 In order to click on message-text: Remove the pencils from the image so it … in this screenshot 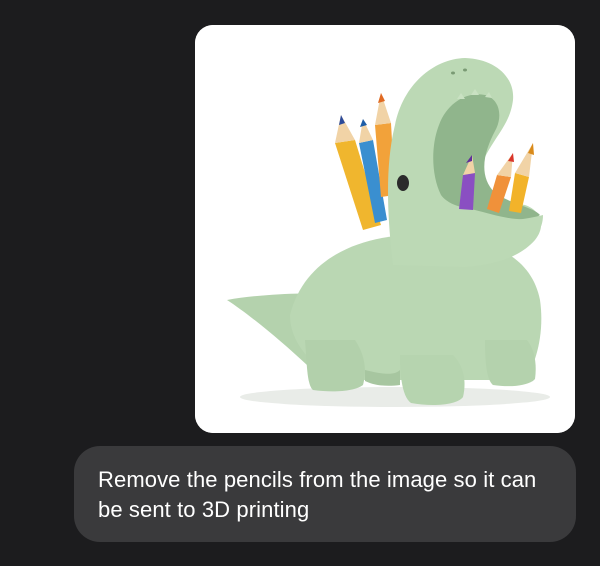, I will do `click(317, 494)`.